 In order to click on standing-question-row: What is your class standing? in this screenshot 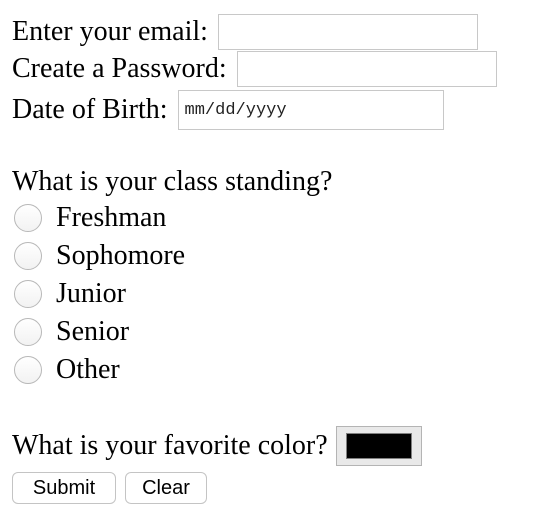, I will do `click(172, 182)`.